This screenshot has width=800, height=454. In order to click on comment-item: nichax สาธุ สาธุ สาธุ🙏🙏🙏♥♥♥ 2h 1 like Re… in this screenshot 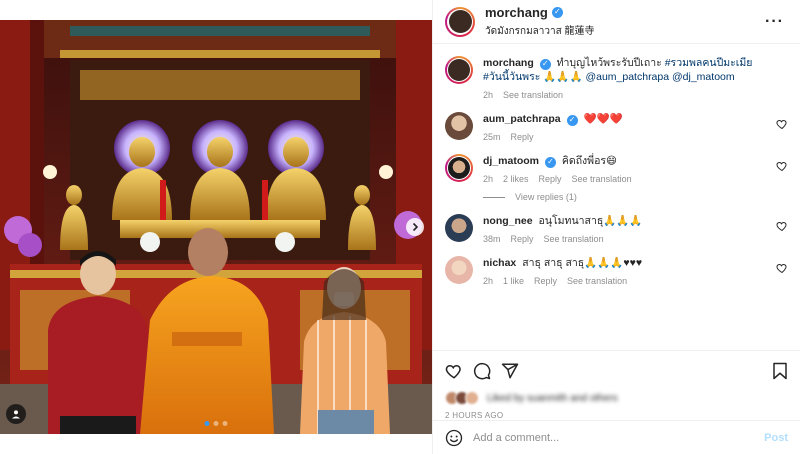, I will do `click(616, 271)`.